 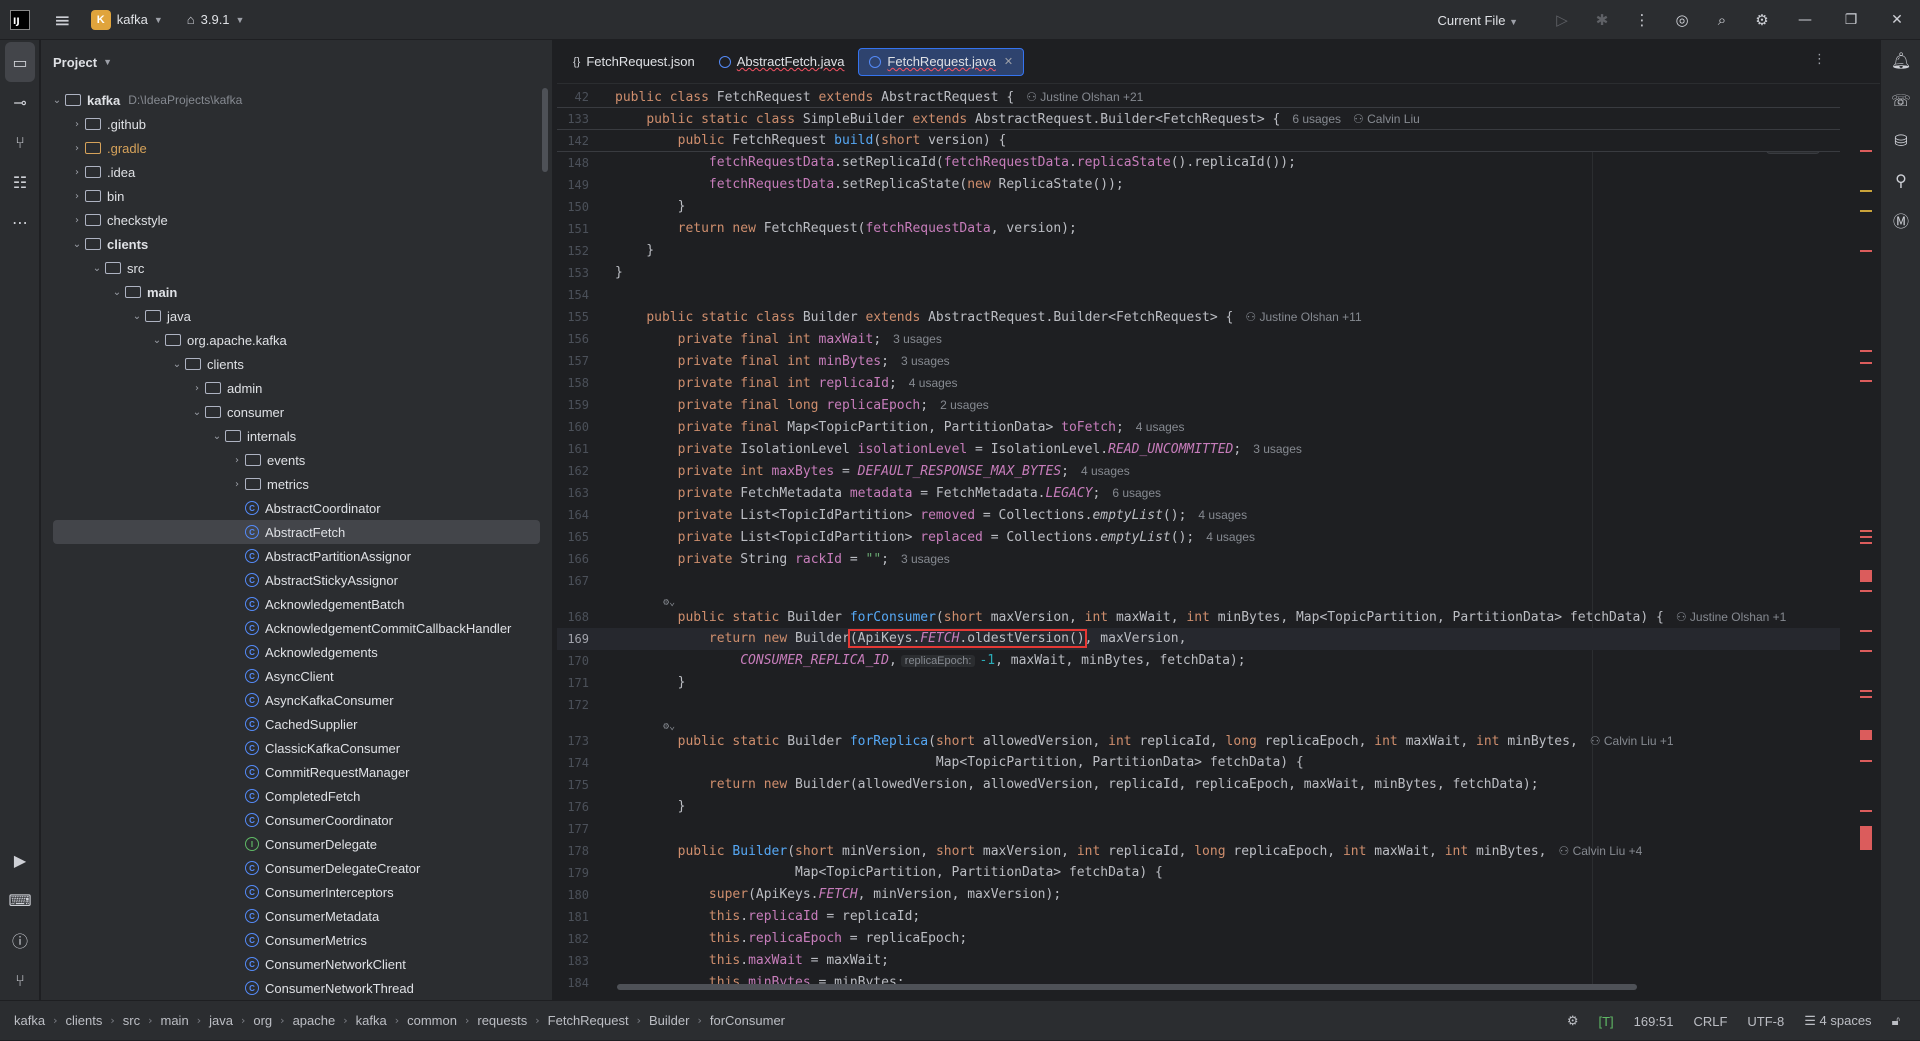 What do you see at coordinates (1851, 20) in the screenshot?
I see `maximize-button: ❐` at bounding box center [1851, 20].